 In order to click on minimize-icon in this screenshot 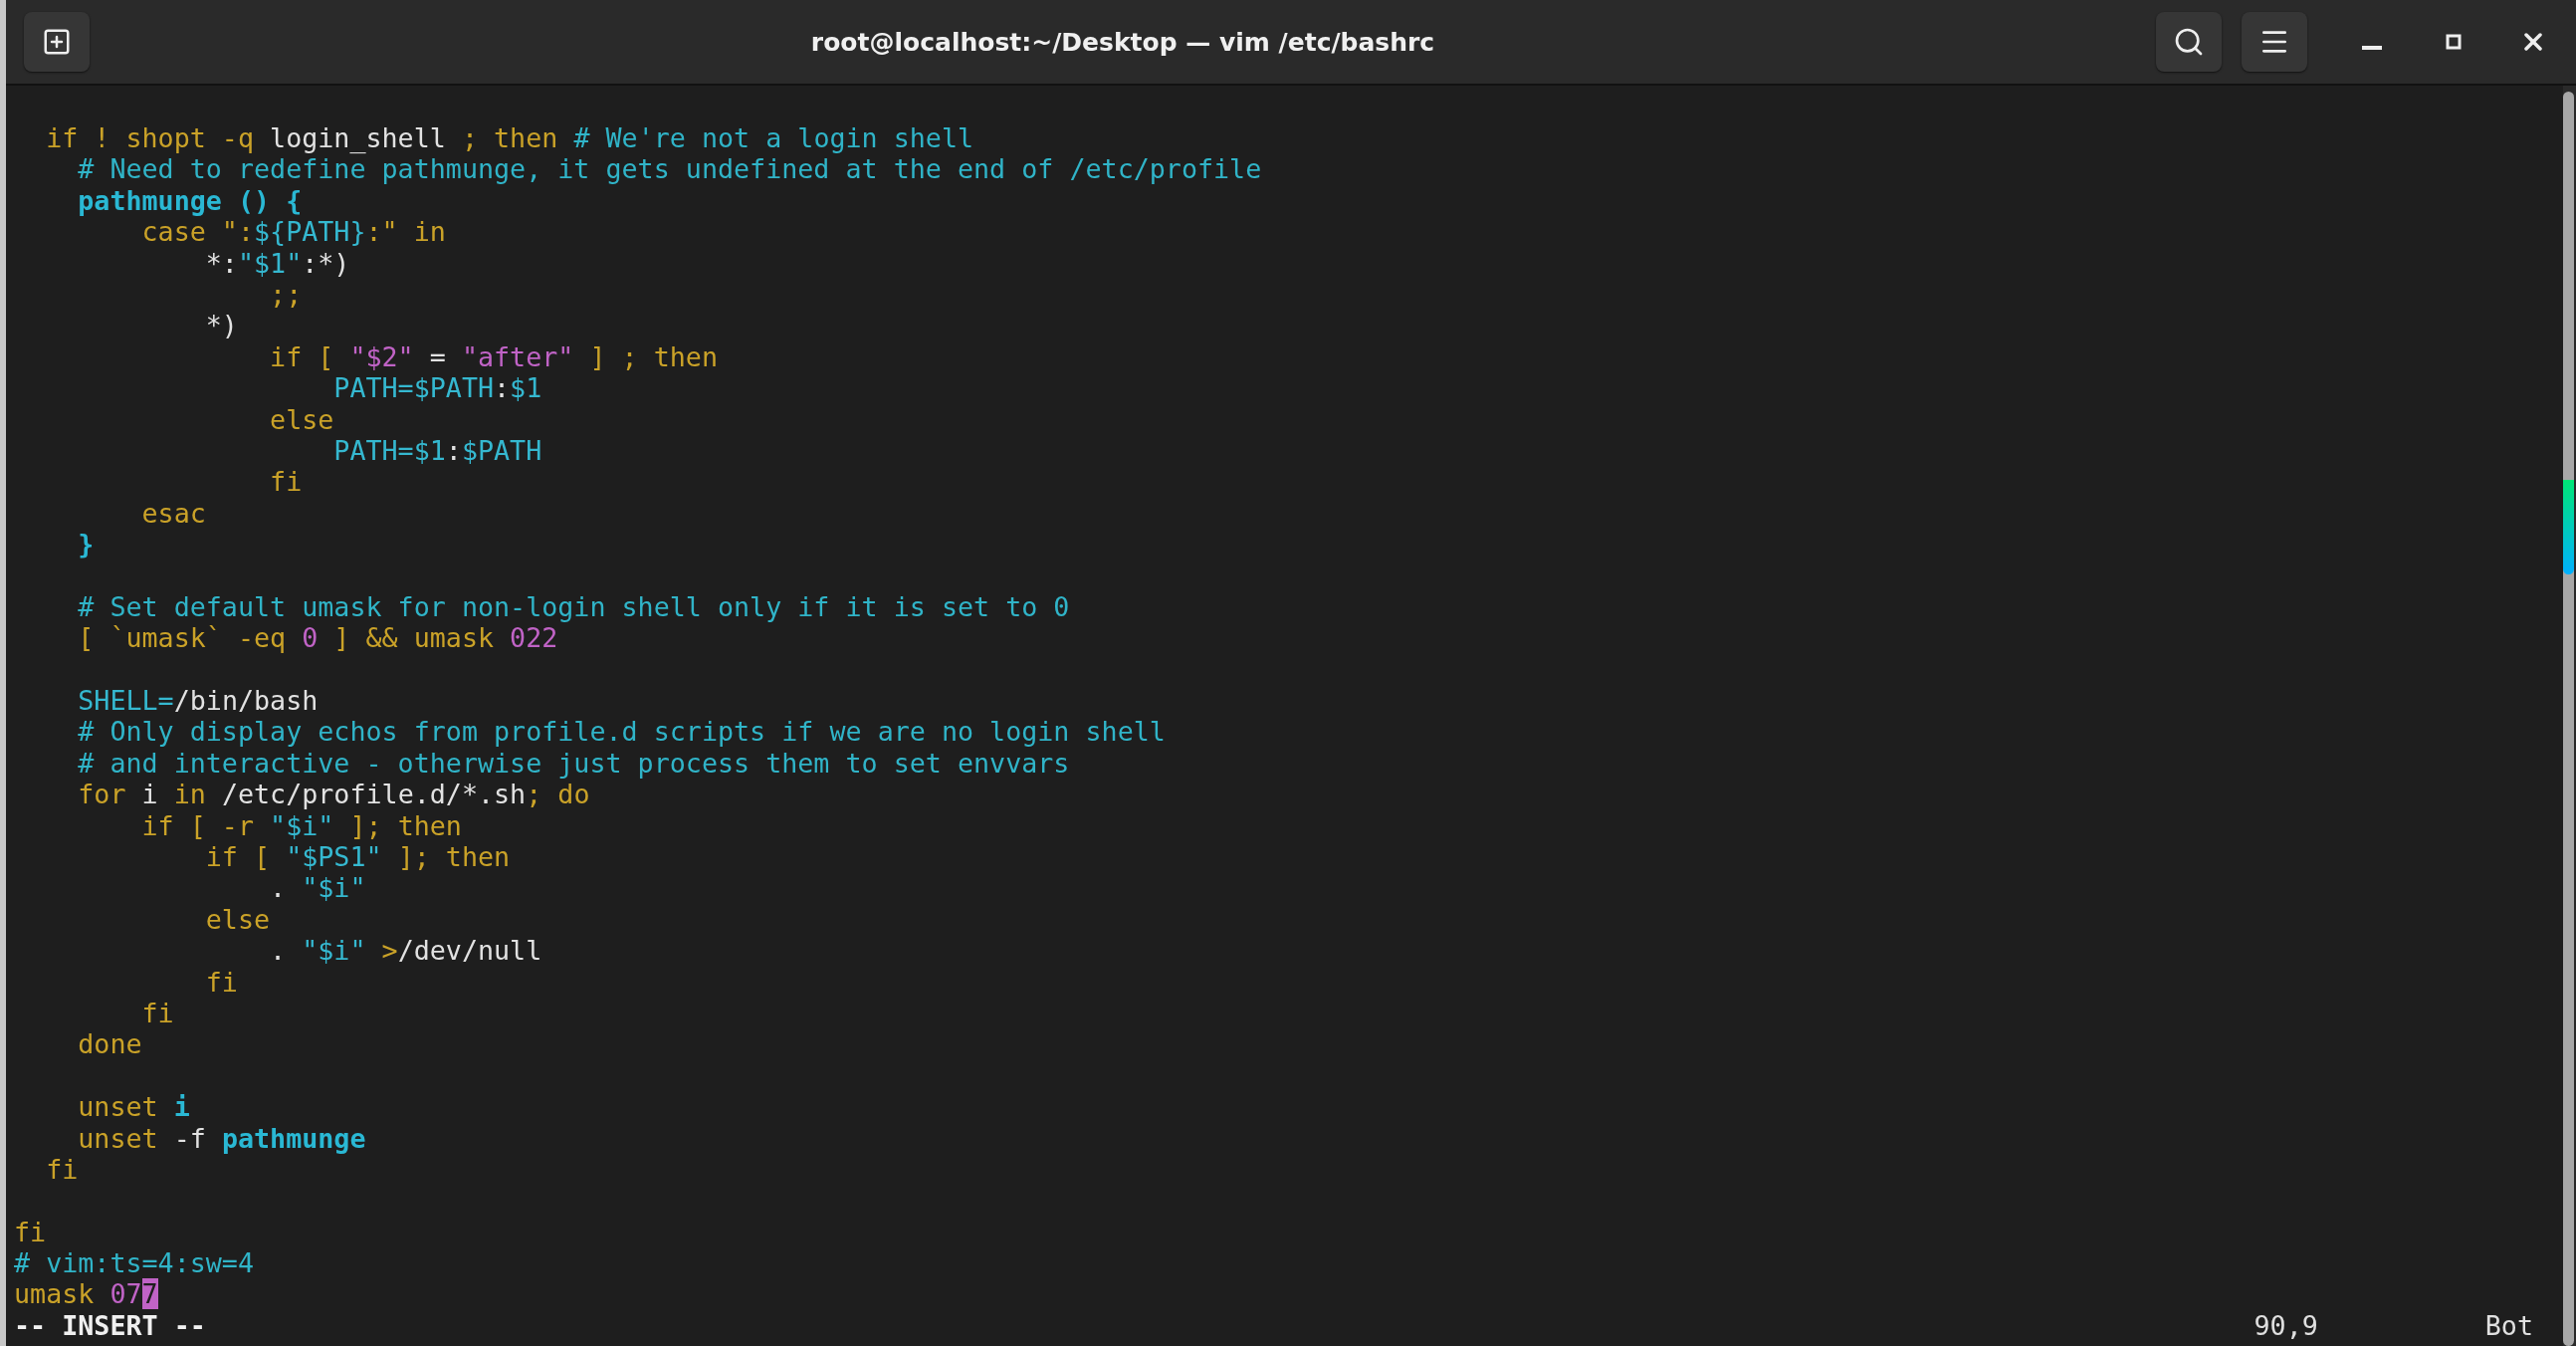, I will do `click(2372, 48)`.